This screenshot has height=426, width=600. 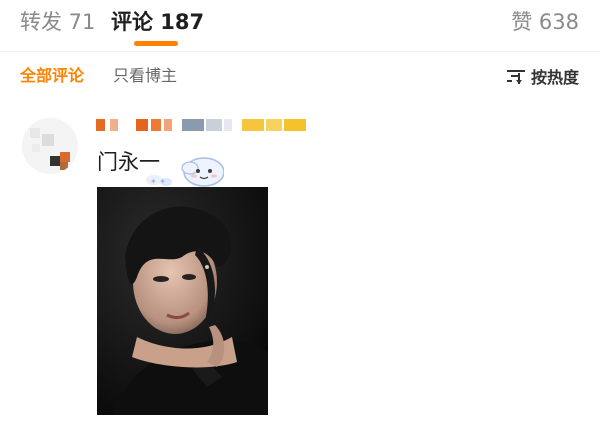 What do you see at coordinates (157, 22) in the screenshot?
I see `tab-comments: 评论 187` at bounding box center [157, 22].